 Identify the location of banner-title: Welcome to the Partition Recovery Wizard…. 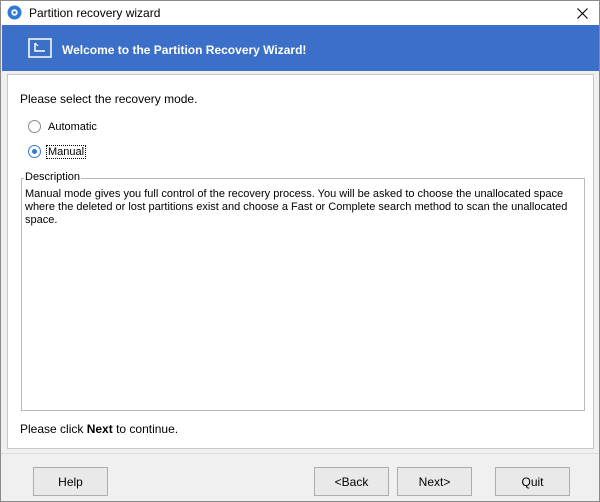
(184, 50).